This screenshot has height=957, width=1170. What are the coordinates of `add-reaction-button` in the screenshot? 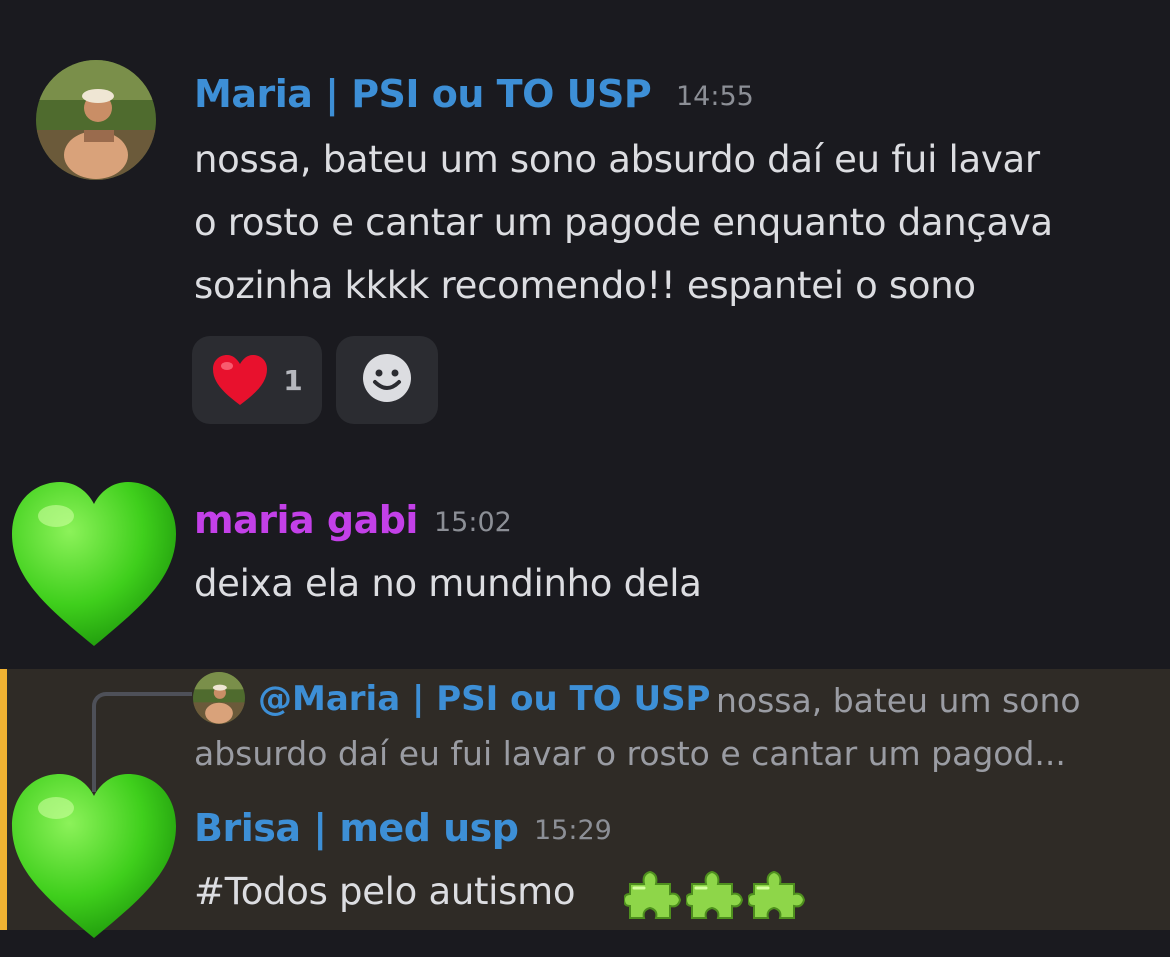 It's located at (387, 380).